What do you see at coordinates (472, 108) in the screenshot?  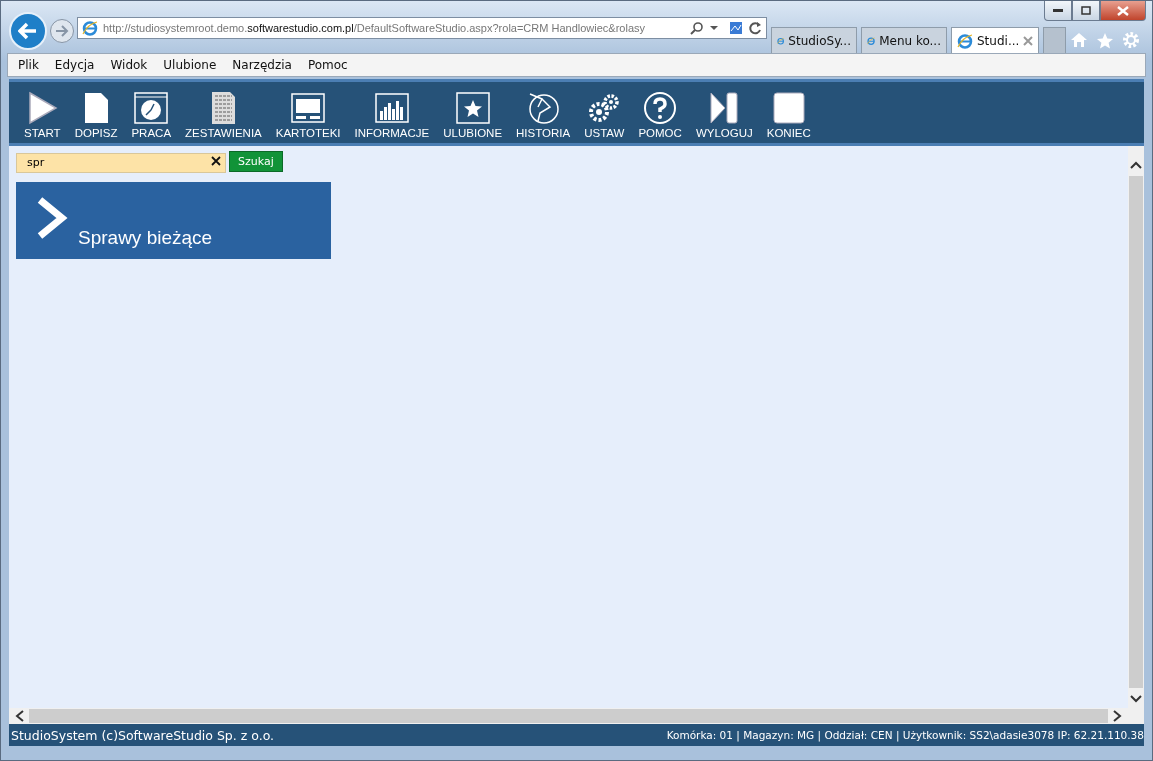 I see `star-window-icon` at bounding box center [472, 108].